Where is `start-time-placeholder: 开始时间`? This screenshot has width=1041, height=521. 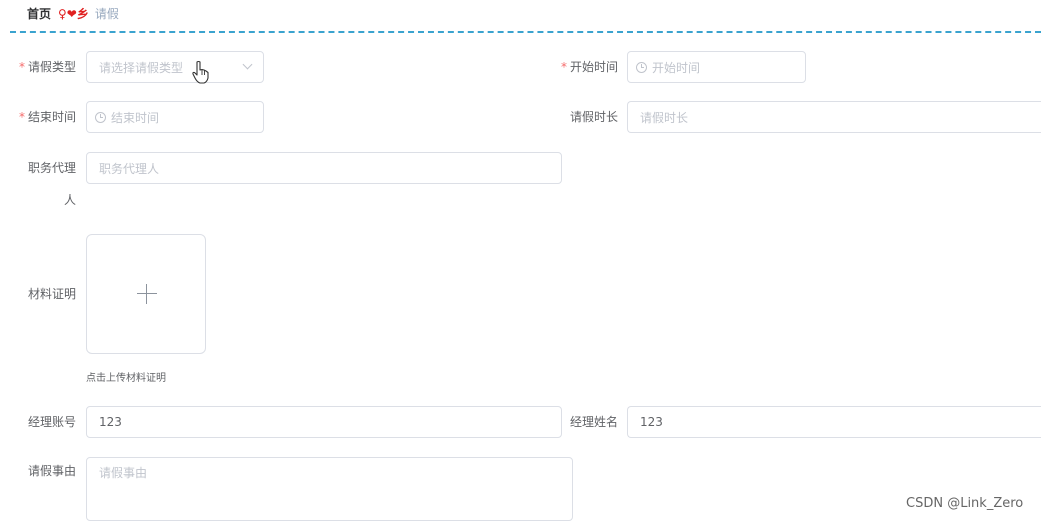 start-time-placeholder: 开始时间 is located at coordinates (676, 67).